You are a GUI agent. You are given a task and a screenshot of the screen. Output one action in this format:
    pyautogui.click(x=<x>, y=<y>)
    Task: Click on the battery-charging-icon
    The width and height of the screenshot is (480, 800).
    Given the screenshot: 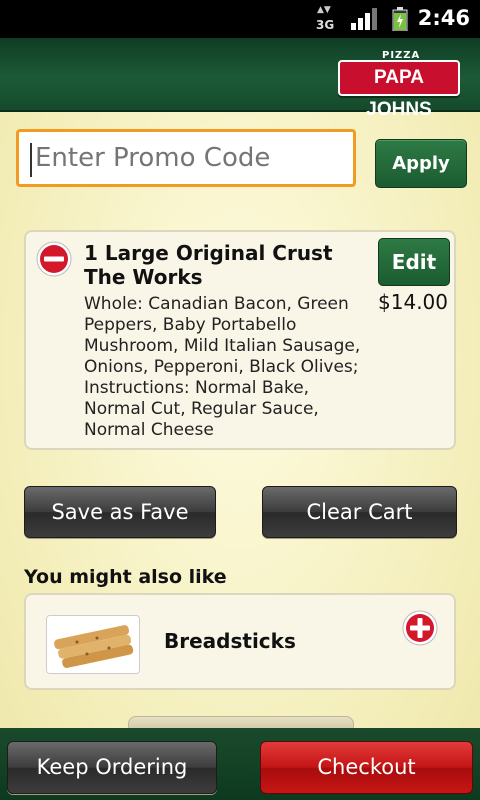 What is the action you would take?
    pyautogui.click(x=400, y=19)
    